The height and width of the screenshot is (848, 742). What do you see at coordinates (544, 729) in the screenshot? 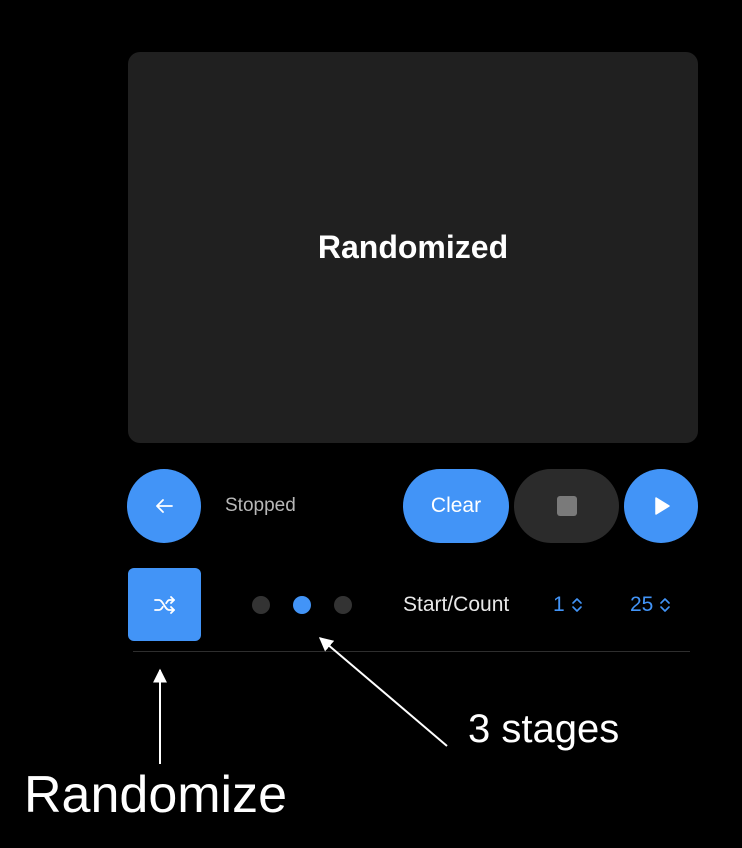
I see `stages-annotation: 3 stages` at bounding box center [544, 729].